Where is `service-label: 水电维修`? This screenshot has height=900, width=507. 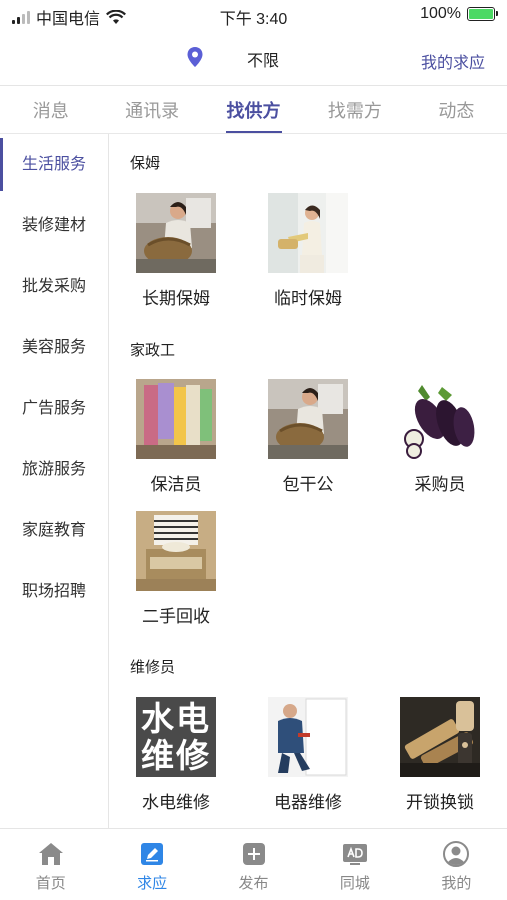
service-label: 水电维修 is located at coordinates (176, 802).